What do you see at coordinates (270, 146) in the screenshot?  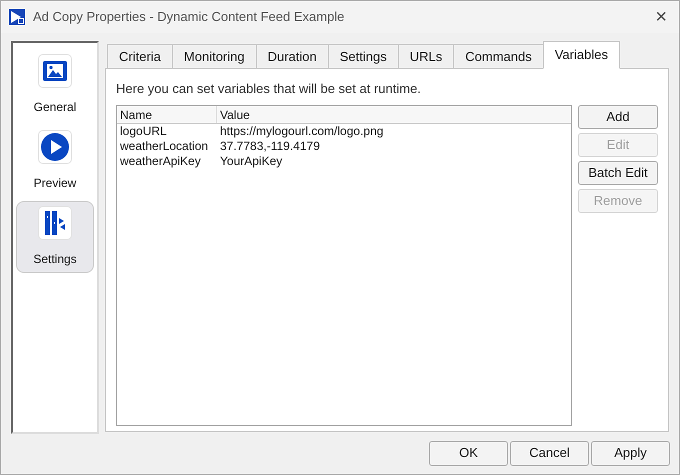 I see `table-cell-text: 37.7783,-119.4179` at bounding box center [270, 146].